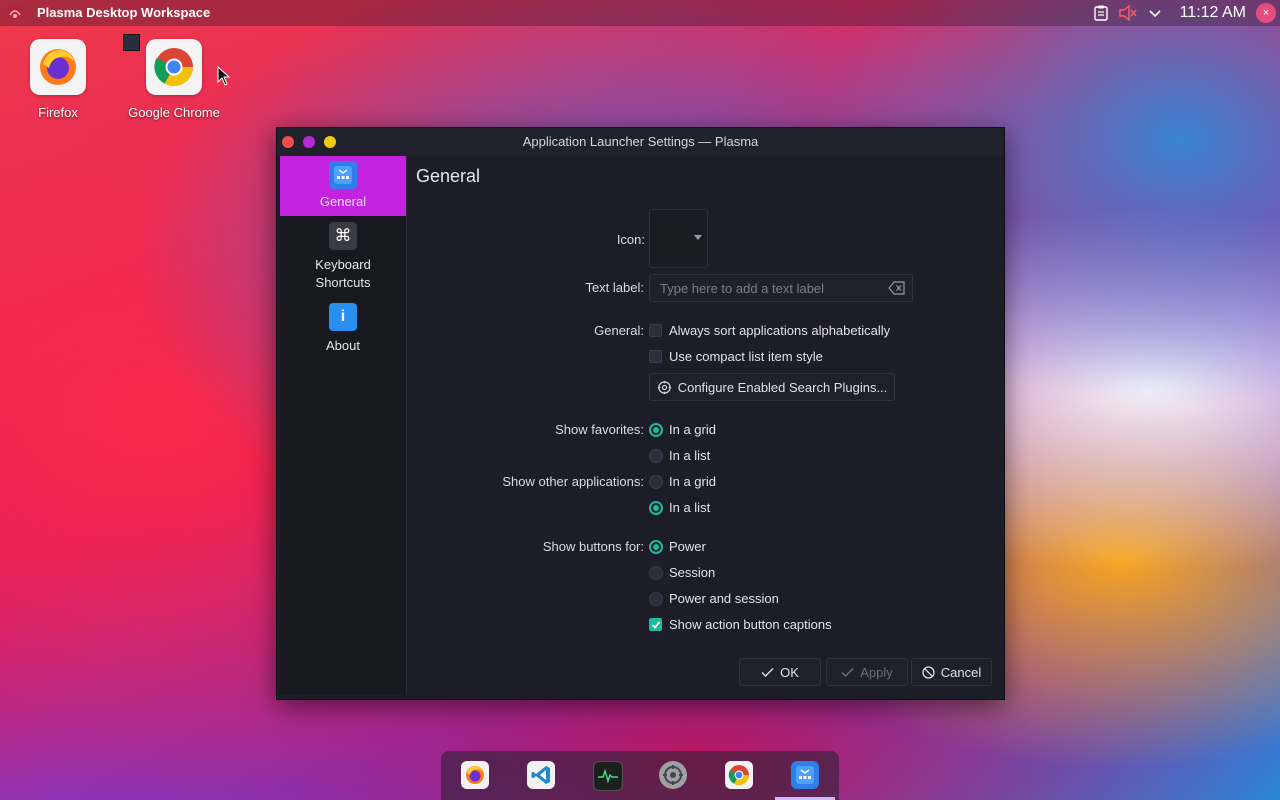 The height and width of the screenshot is (800, 1280). I want to click on checkmark-icon, so click(655, 624).